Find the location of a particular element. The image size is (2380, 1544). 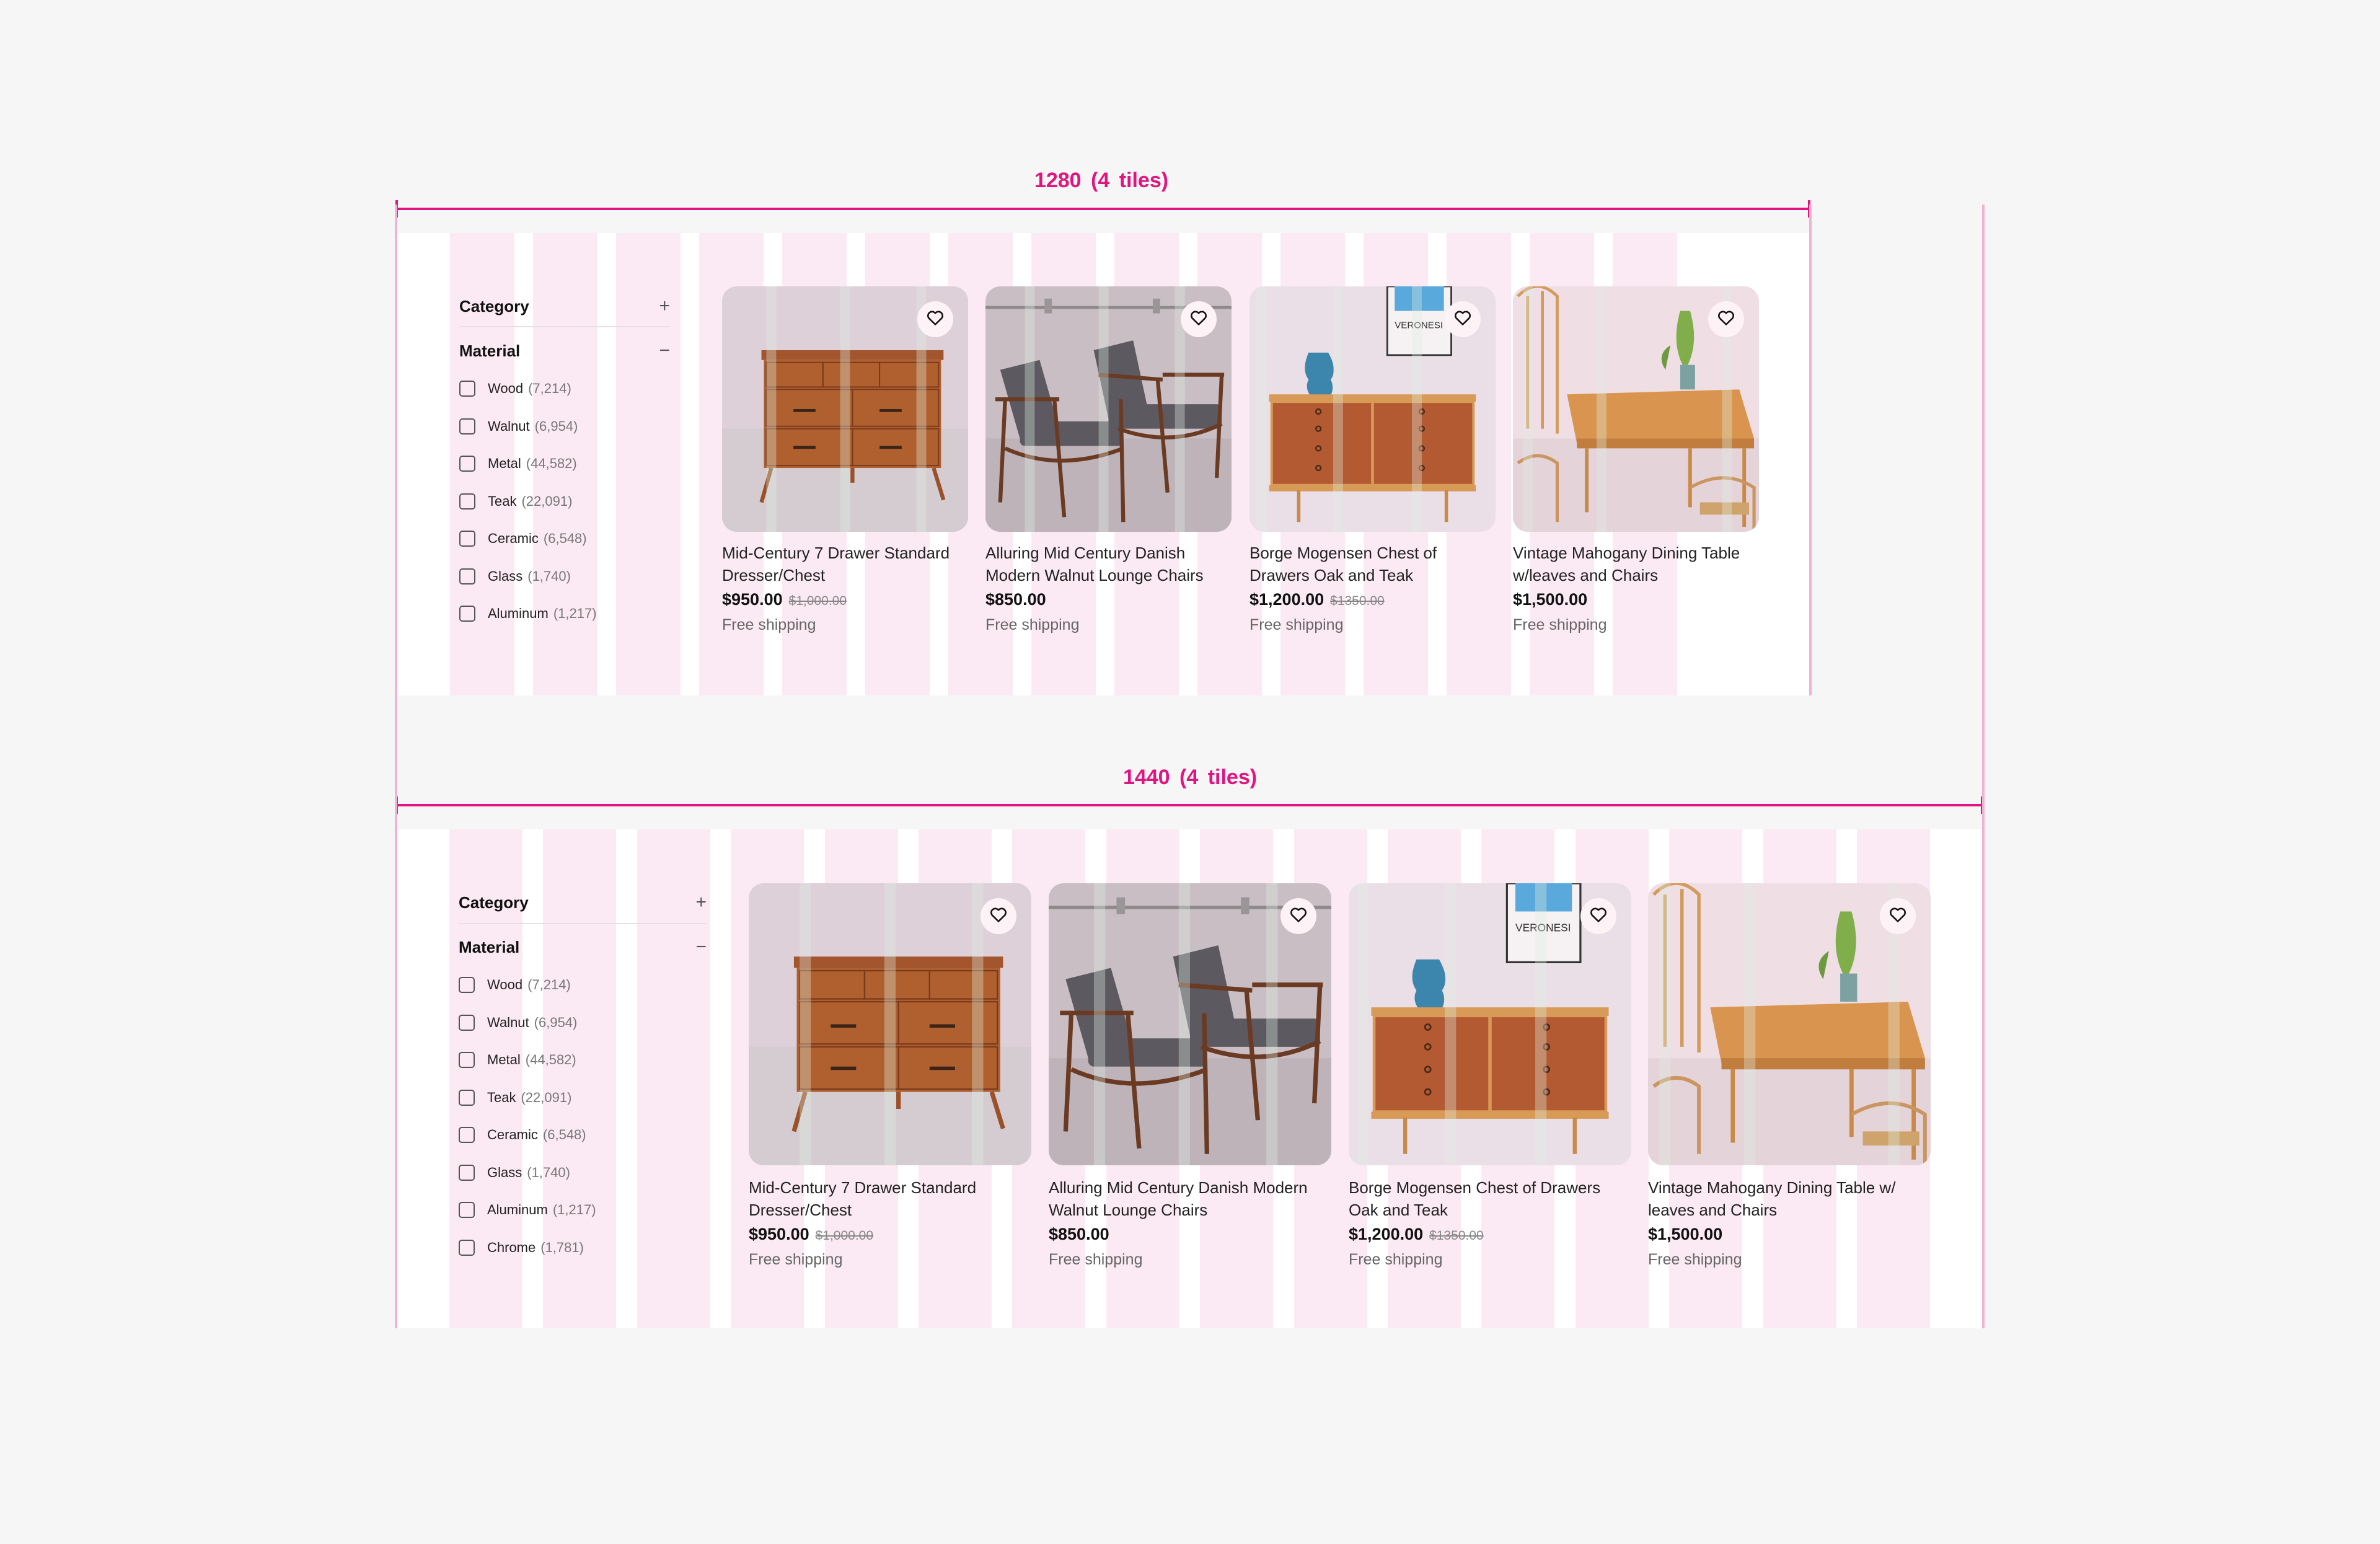

material-option: Chrome (1,781) is located at coordinates (521, 1247).